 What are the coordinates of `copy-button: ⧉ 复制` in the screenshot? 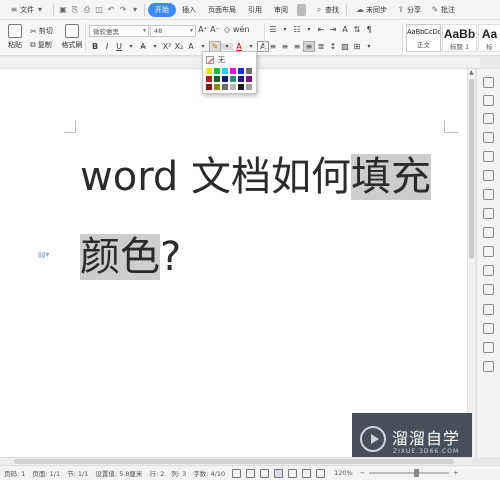 It's located at (41, 45).